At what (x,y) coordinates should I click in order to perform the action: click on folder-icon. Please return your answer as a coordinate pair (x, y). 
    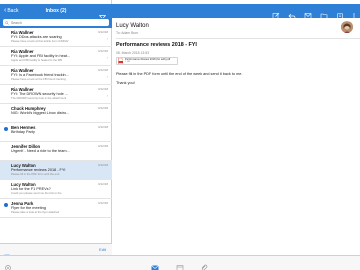
    Looking at the image, I should click on (324, 13).